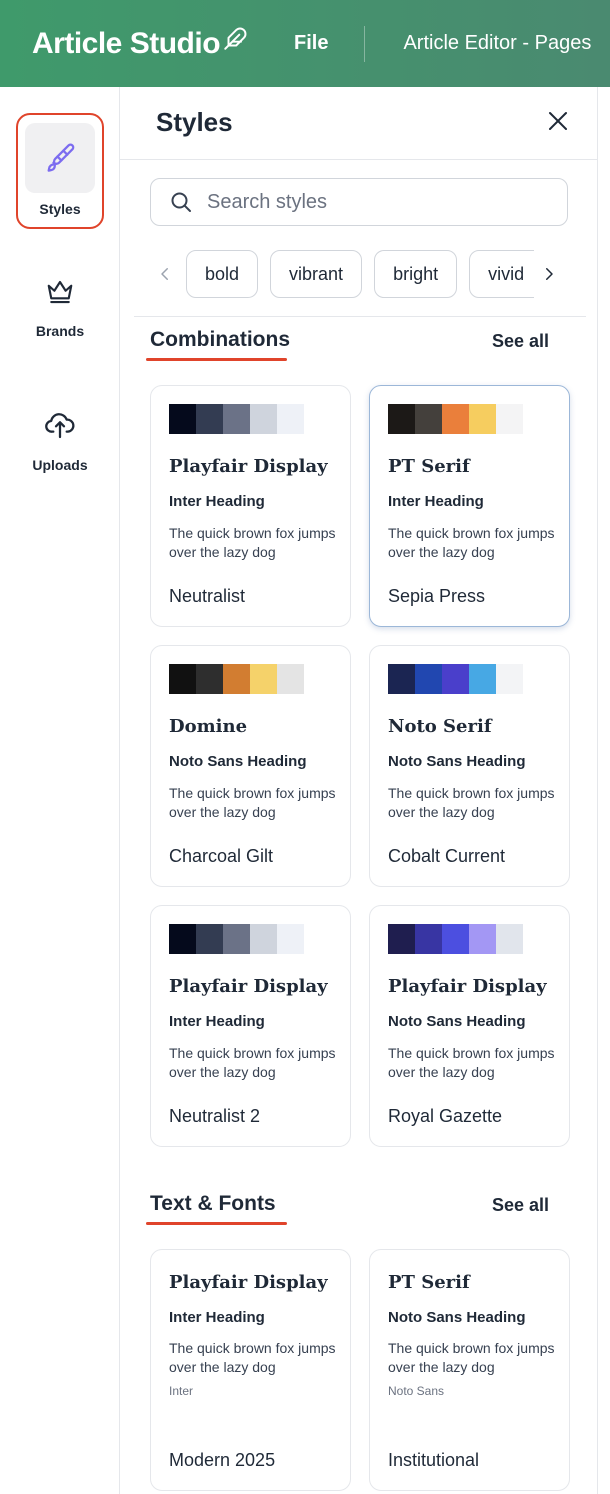  What do you see at coordinates (221, 856) in the screenshot?
I see `card-style-name: Charcoal Gilt` at bounding box center [221, 856].